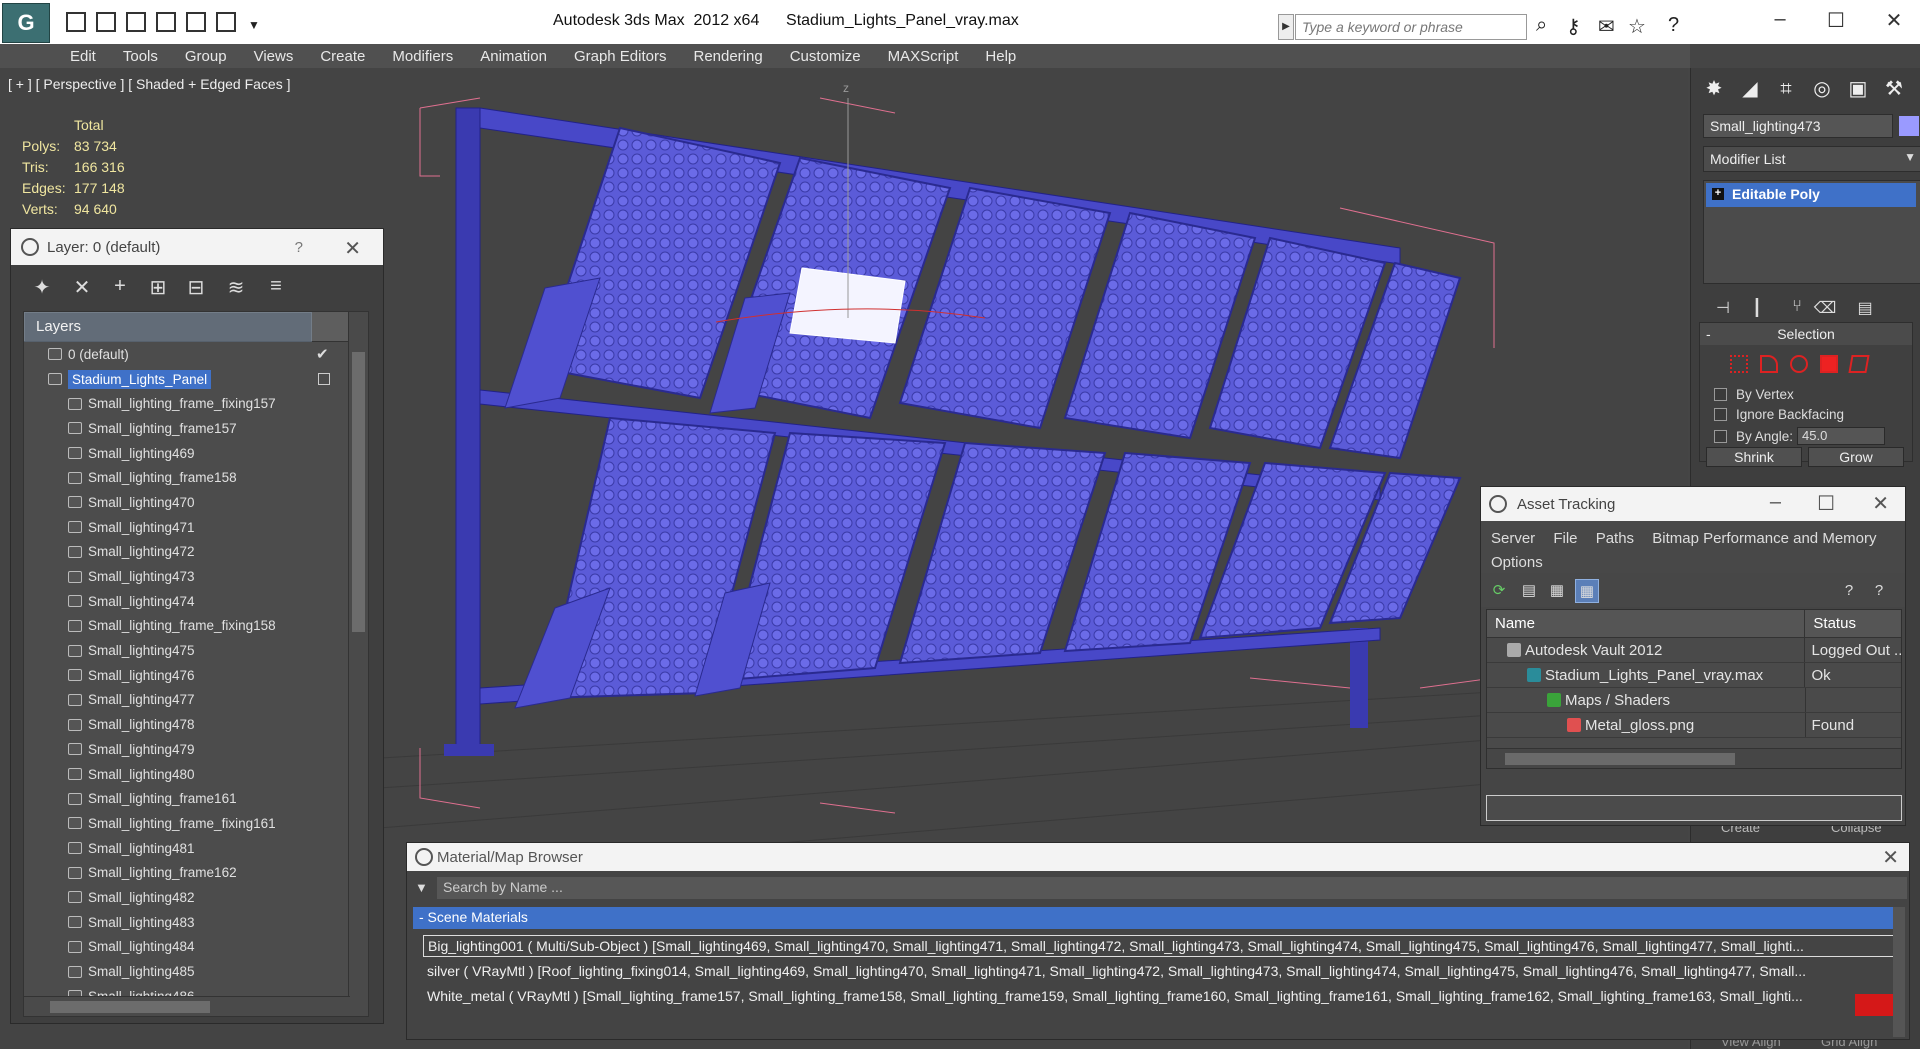 The width and height of the screenshot is (1920, 1049). Describe the element at coordinates (1723, 310) in the screenshot. I see `pin-stack-icon: ⊣` at that location.